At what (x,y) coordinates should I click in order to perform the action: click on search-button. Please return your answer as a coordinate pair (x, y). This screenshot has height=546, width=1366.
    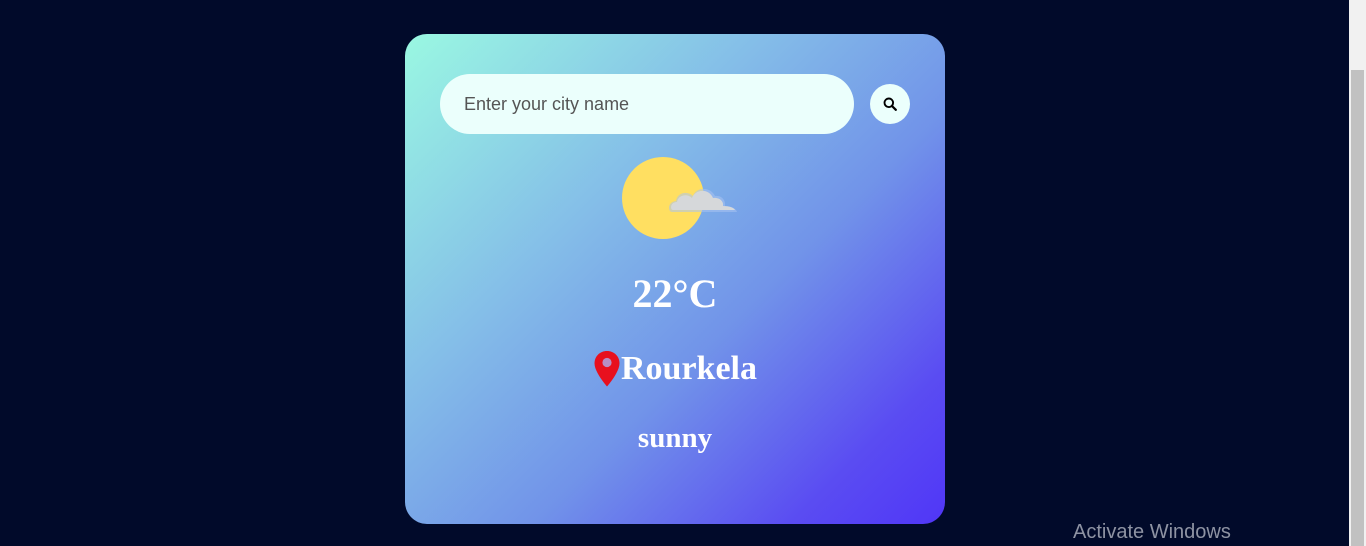
    Looking at the image, I should click on (890, 104).